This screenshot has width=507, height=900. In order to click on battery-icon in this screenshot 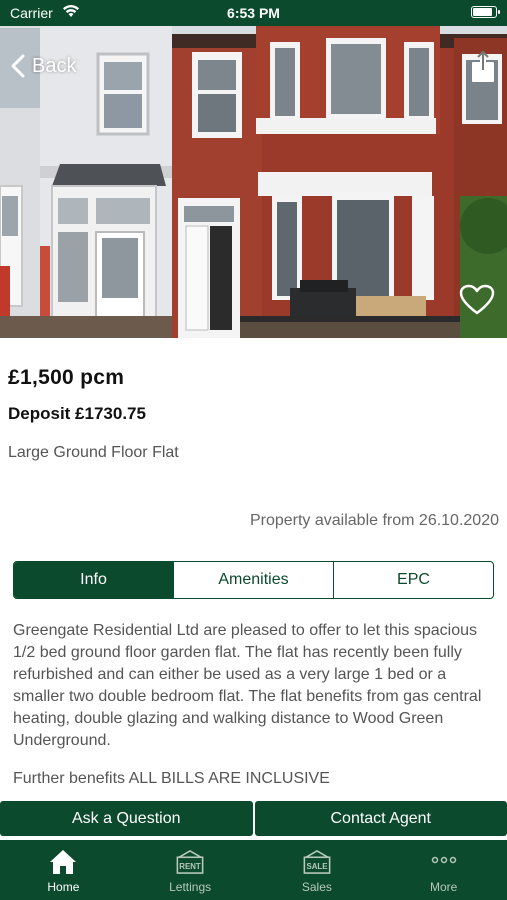, I will do `click(485, 12)`.